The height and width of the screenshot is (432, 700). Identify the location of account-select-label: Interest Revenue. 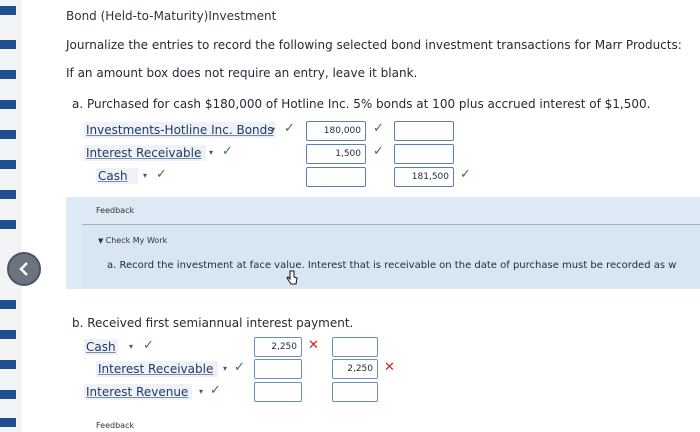
(137, 392).